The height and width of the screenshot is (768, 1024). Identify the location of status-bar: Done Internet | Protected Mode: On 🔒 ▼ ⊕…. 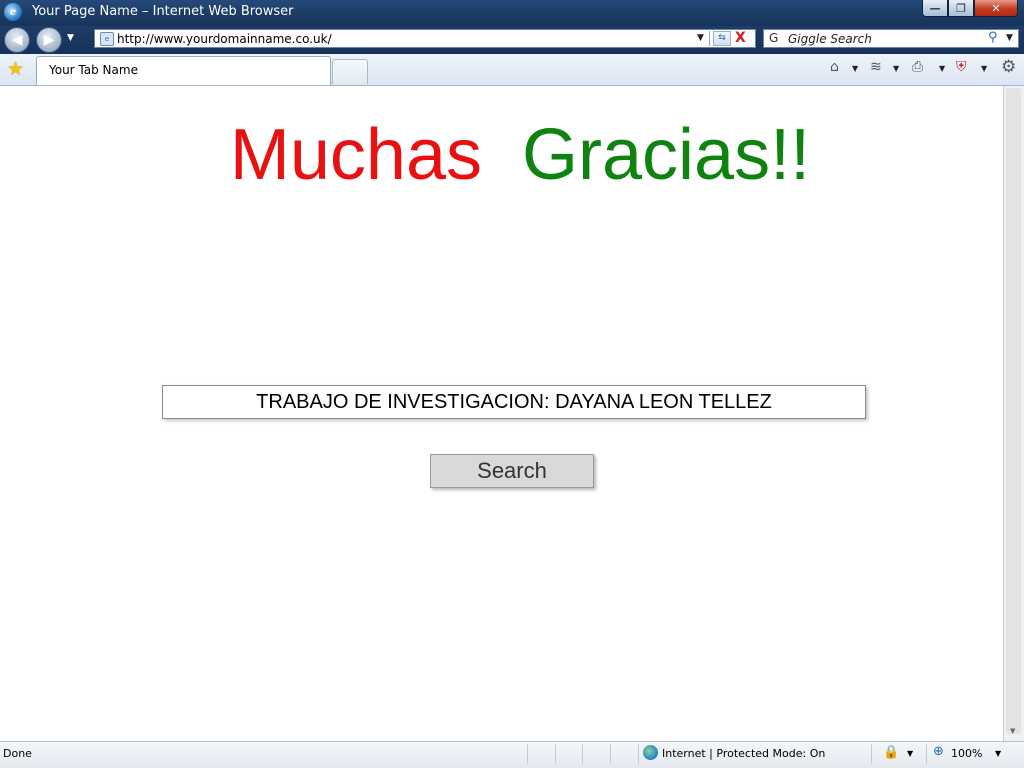
(512, 754).